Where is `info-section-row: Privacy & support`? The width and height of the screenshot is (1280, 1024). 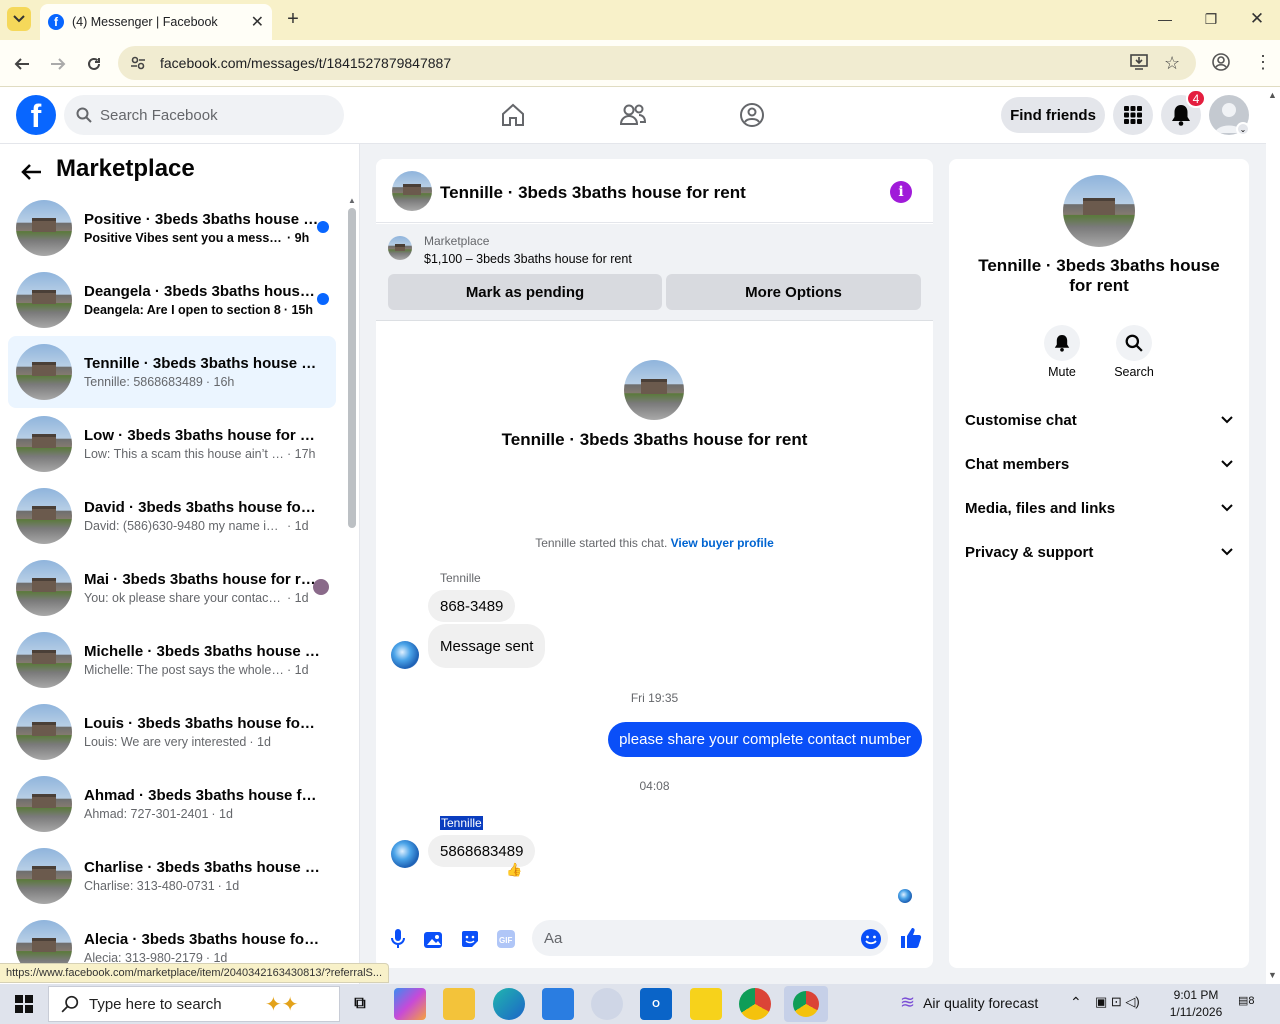
info-section-row: Privacy & support is located at coordinates (1099, 552).